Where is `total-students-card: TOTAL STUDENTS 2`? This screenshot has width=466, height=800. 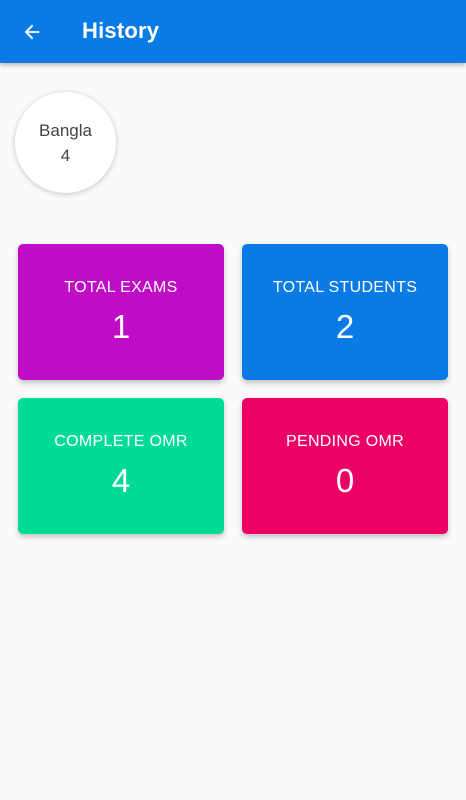 total-students-card: TOTAL STUDENTS 2 is located at coordinates (345, 312).